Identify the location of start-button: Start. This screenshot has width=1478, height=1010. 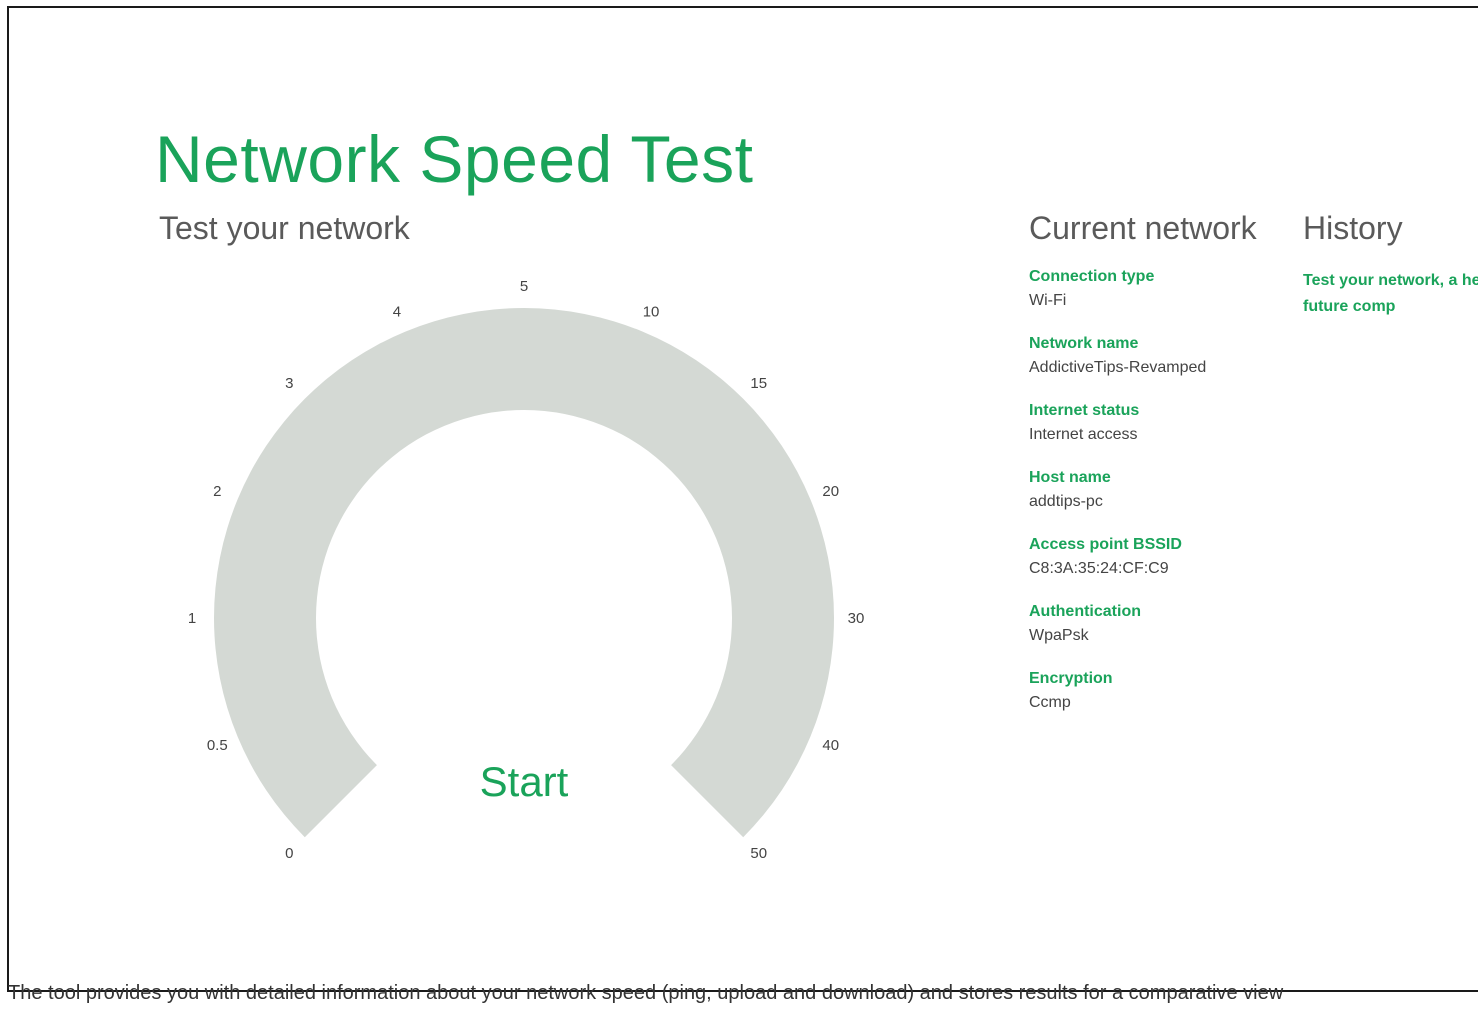
(524, 781).